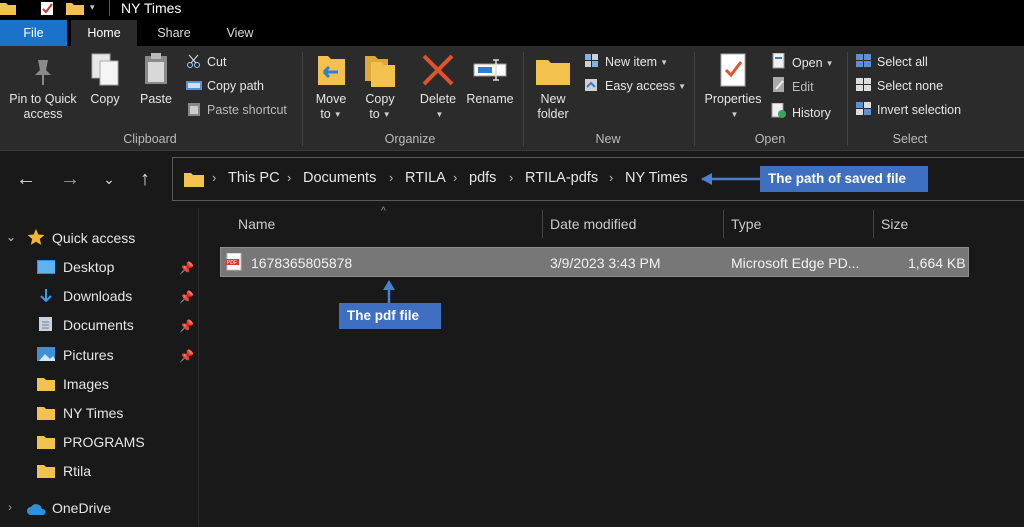 Image resolution: width=1024 pixels, height=527 pixels. Describe the element at coordinates (490, 99) in the screenshot. I see `rename-label: Rename` at that location.